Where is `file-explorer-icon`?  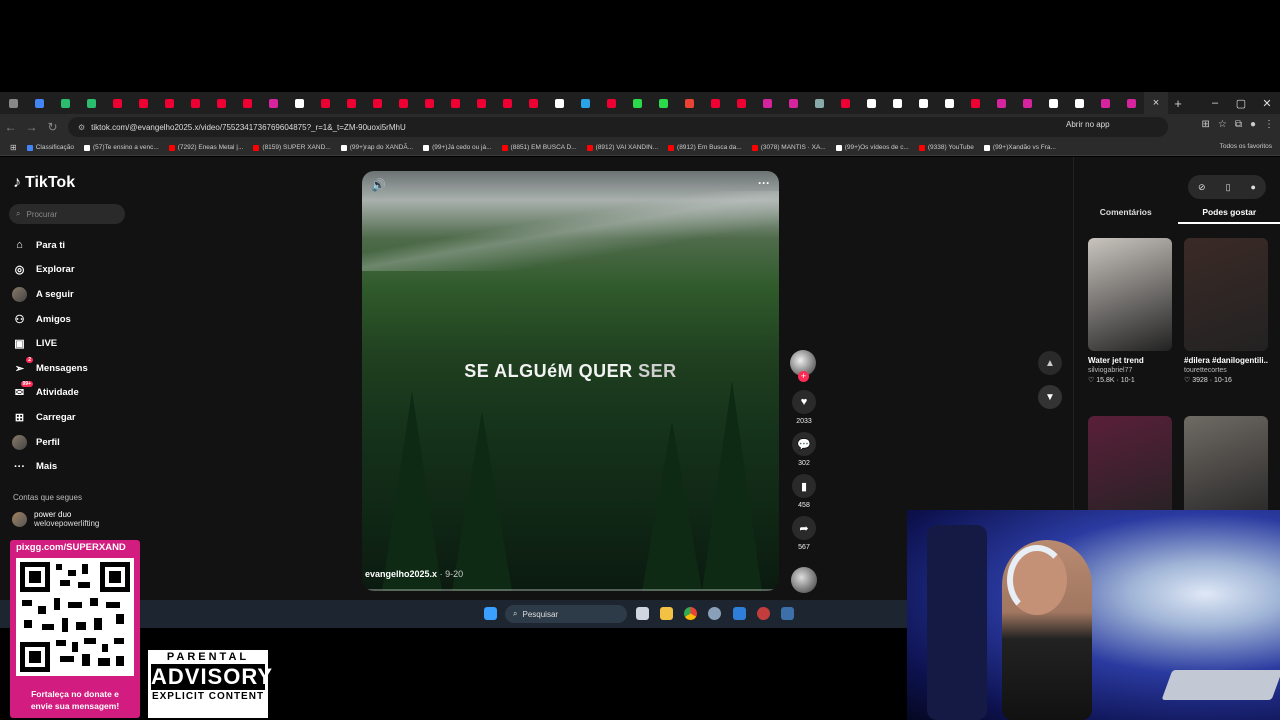
file-explorer-icon is located at coordinates (666, 613).